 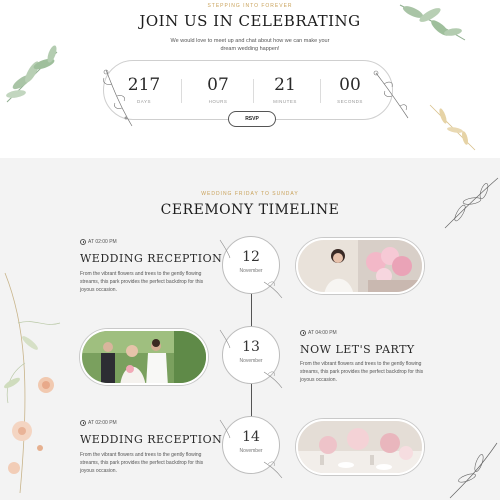 What do you see at coordinates (218, 101) in the screenshot?
I see `countdown-hours-label: HOURS` at bounding box center [218, 101].